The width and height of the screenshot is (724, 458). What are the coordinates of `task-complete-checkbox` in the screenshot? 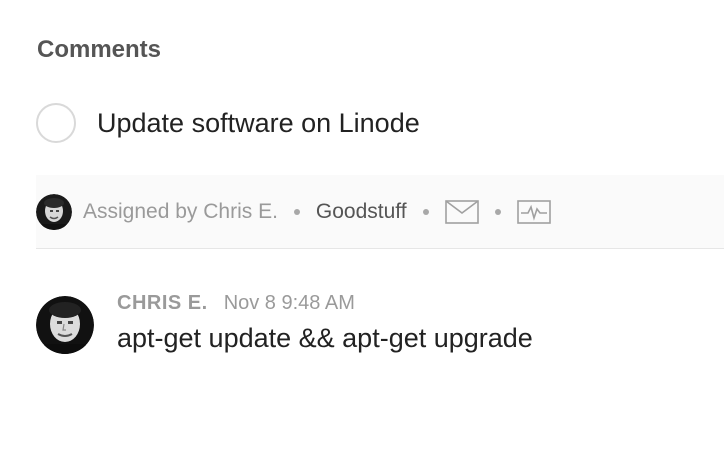 It's located at (56, 123).